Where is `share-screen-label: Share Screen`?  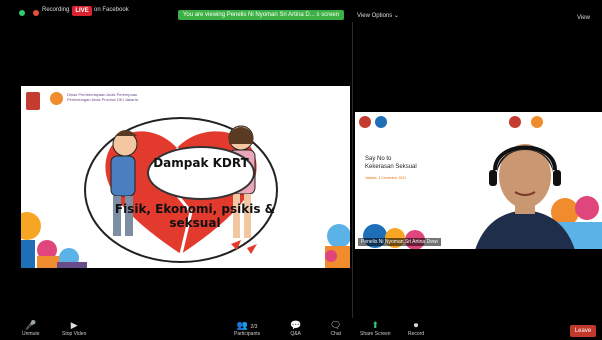
share-screen-label: Share Screen is located at coordinates (375, 334).